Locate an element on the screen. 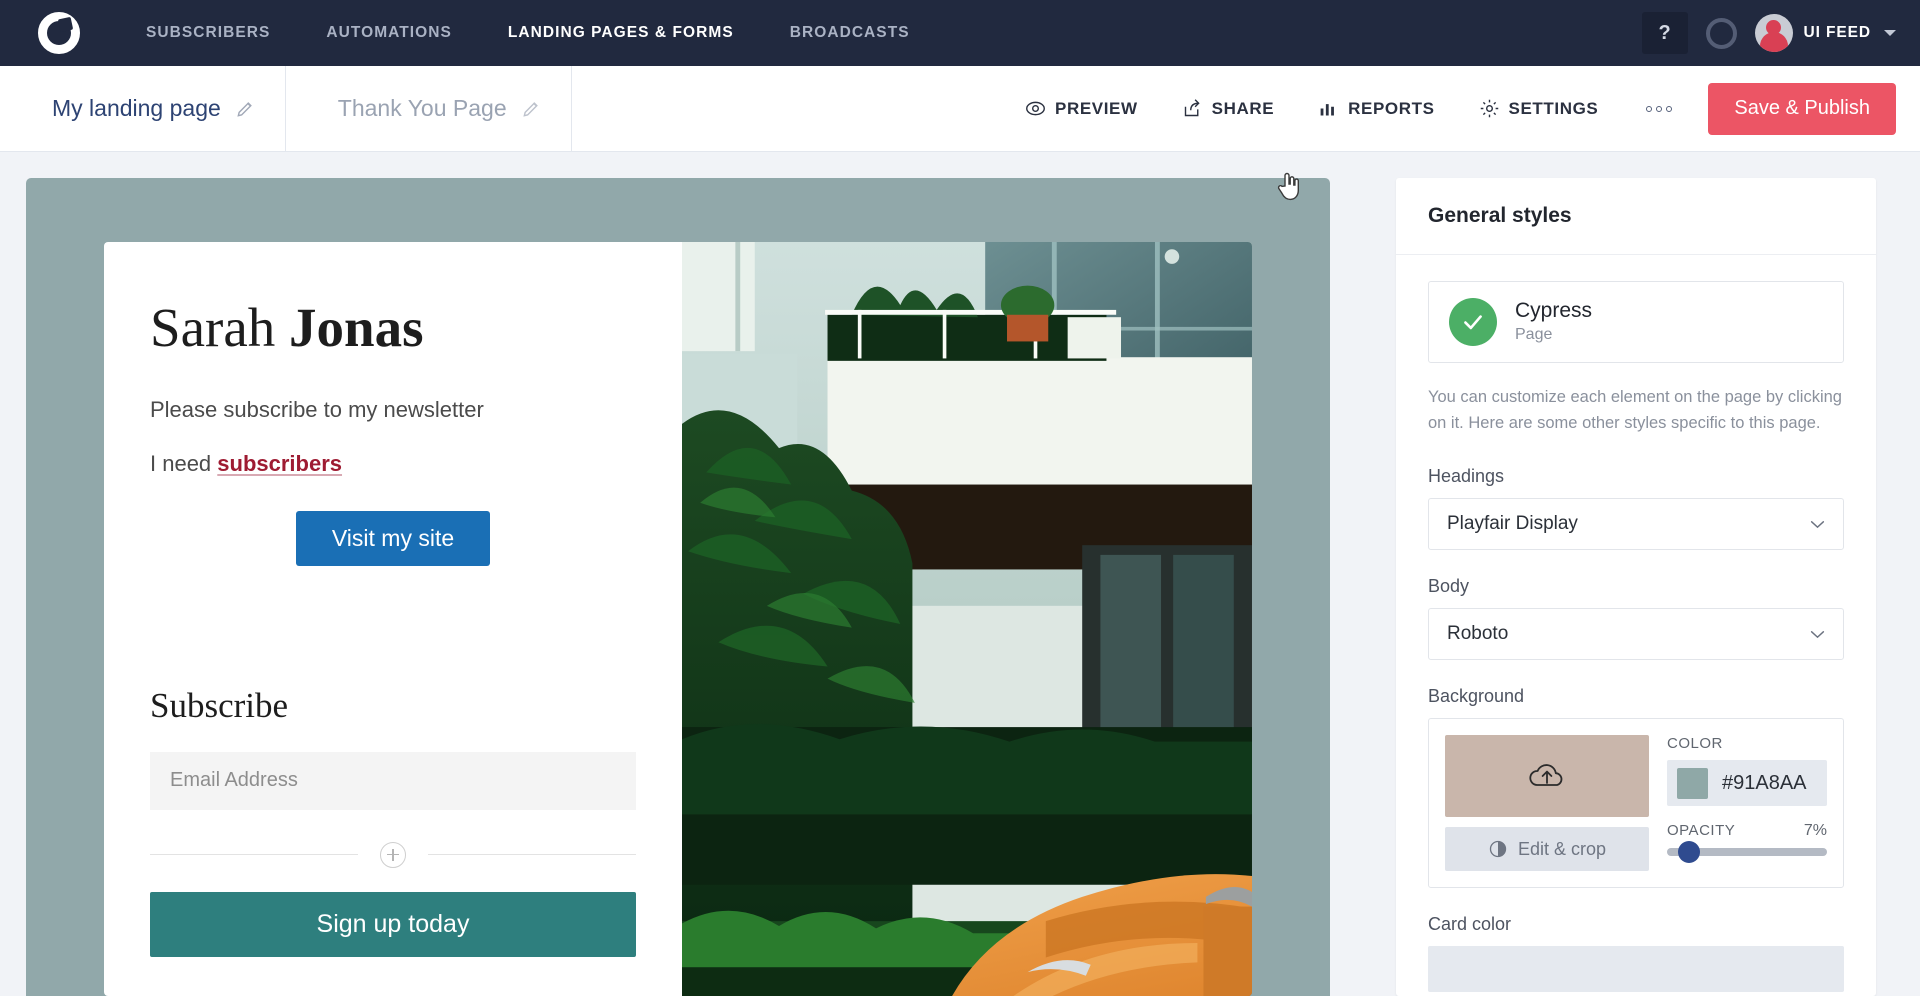 The width and height of the screenshot is (1920, 996). ellipsis-icon is located at coordinates (1659, 108).